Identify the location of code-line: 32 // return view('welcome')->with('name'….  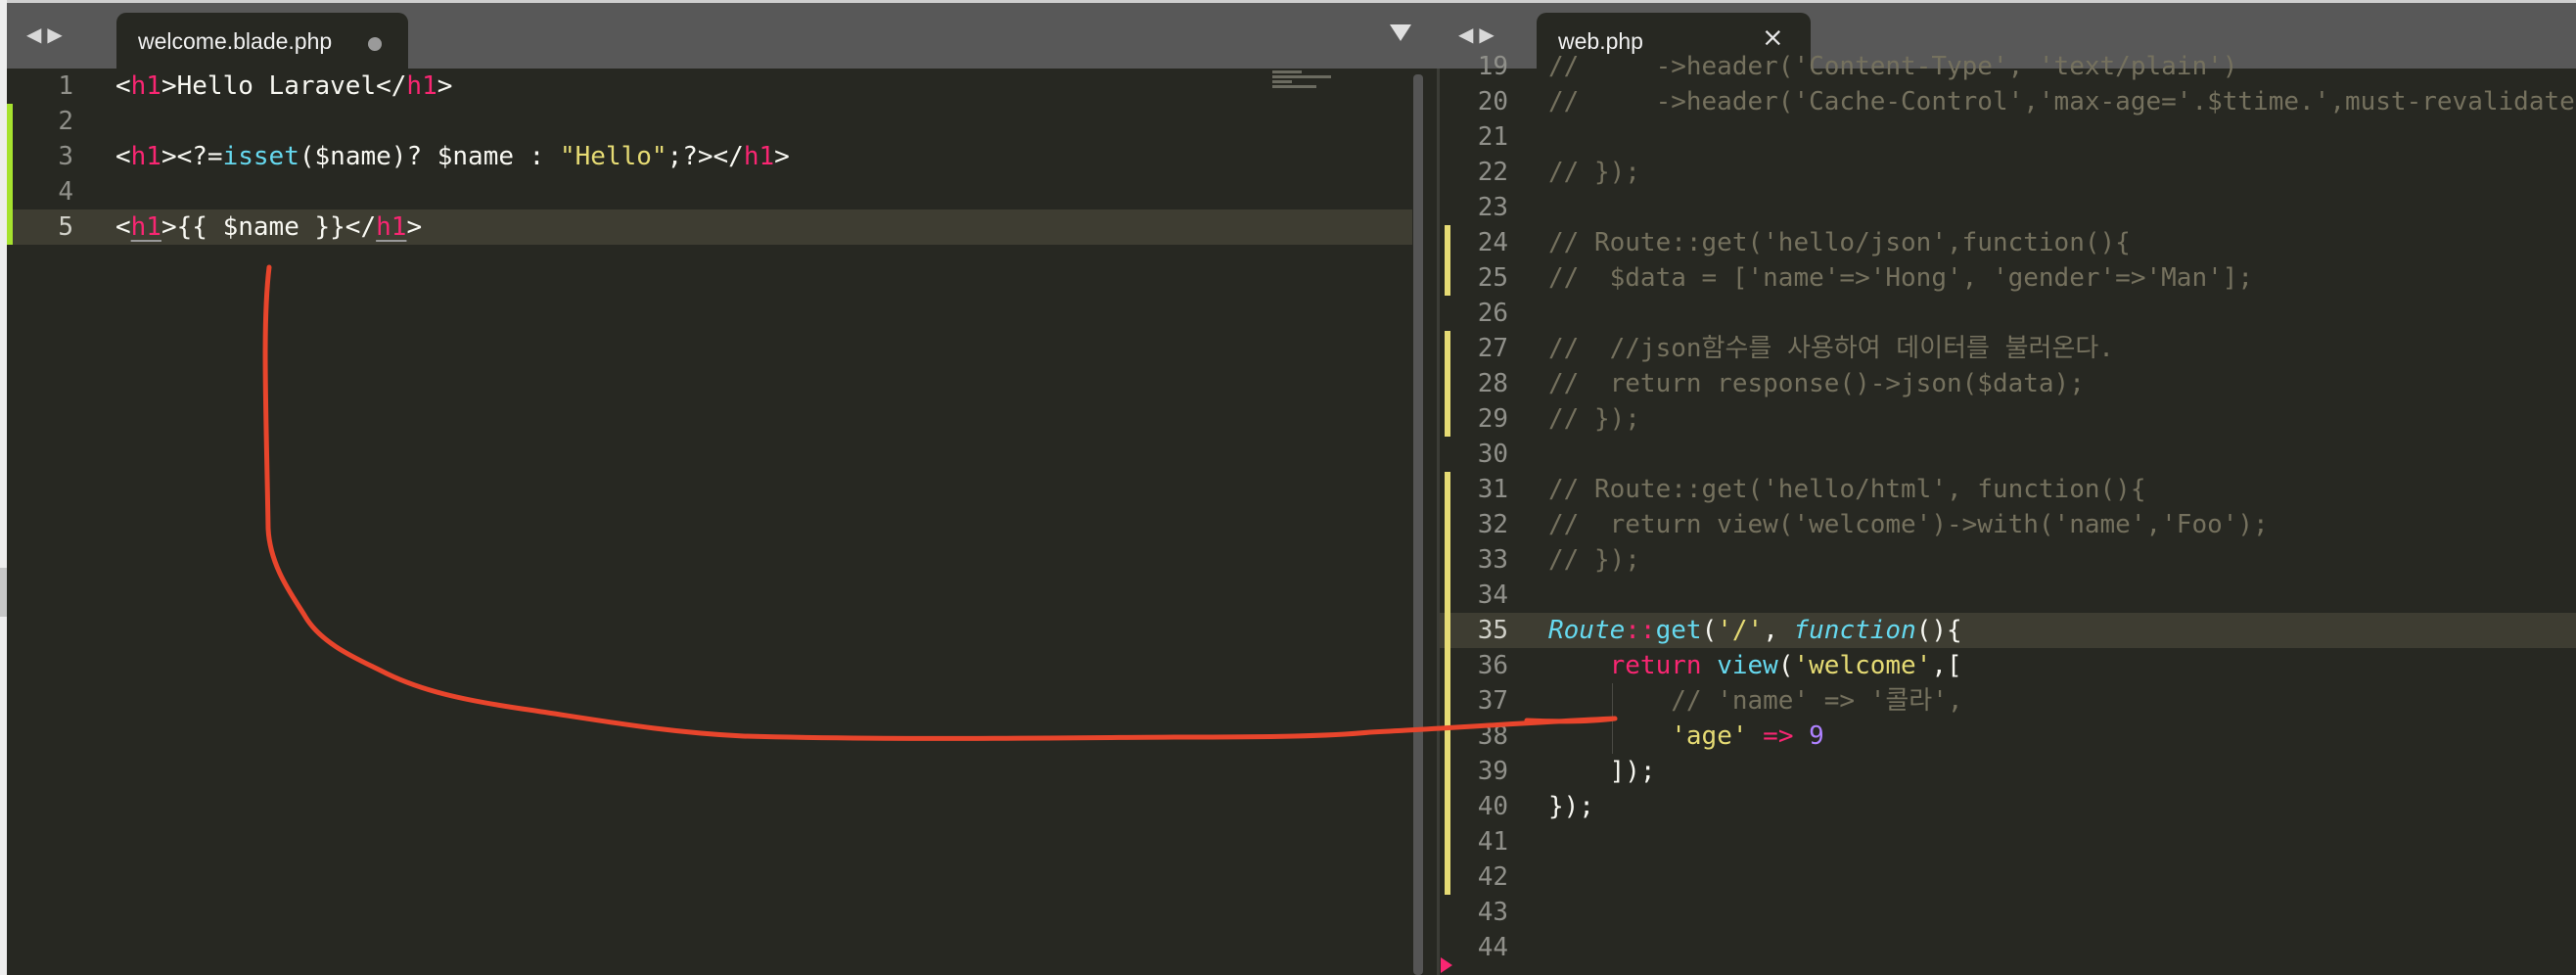
(2008, 524).